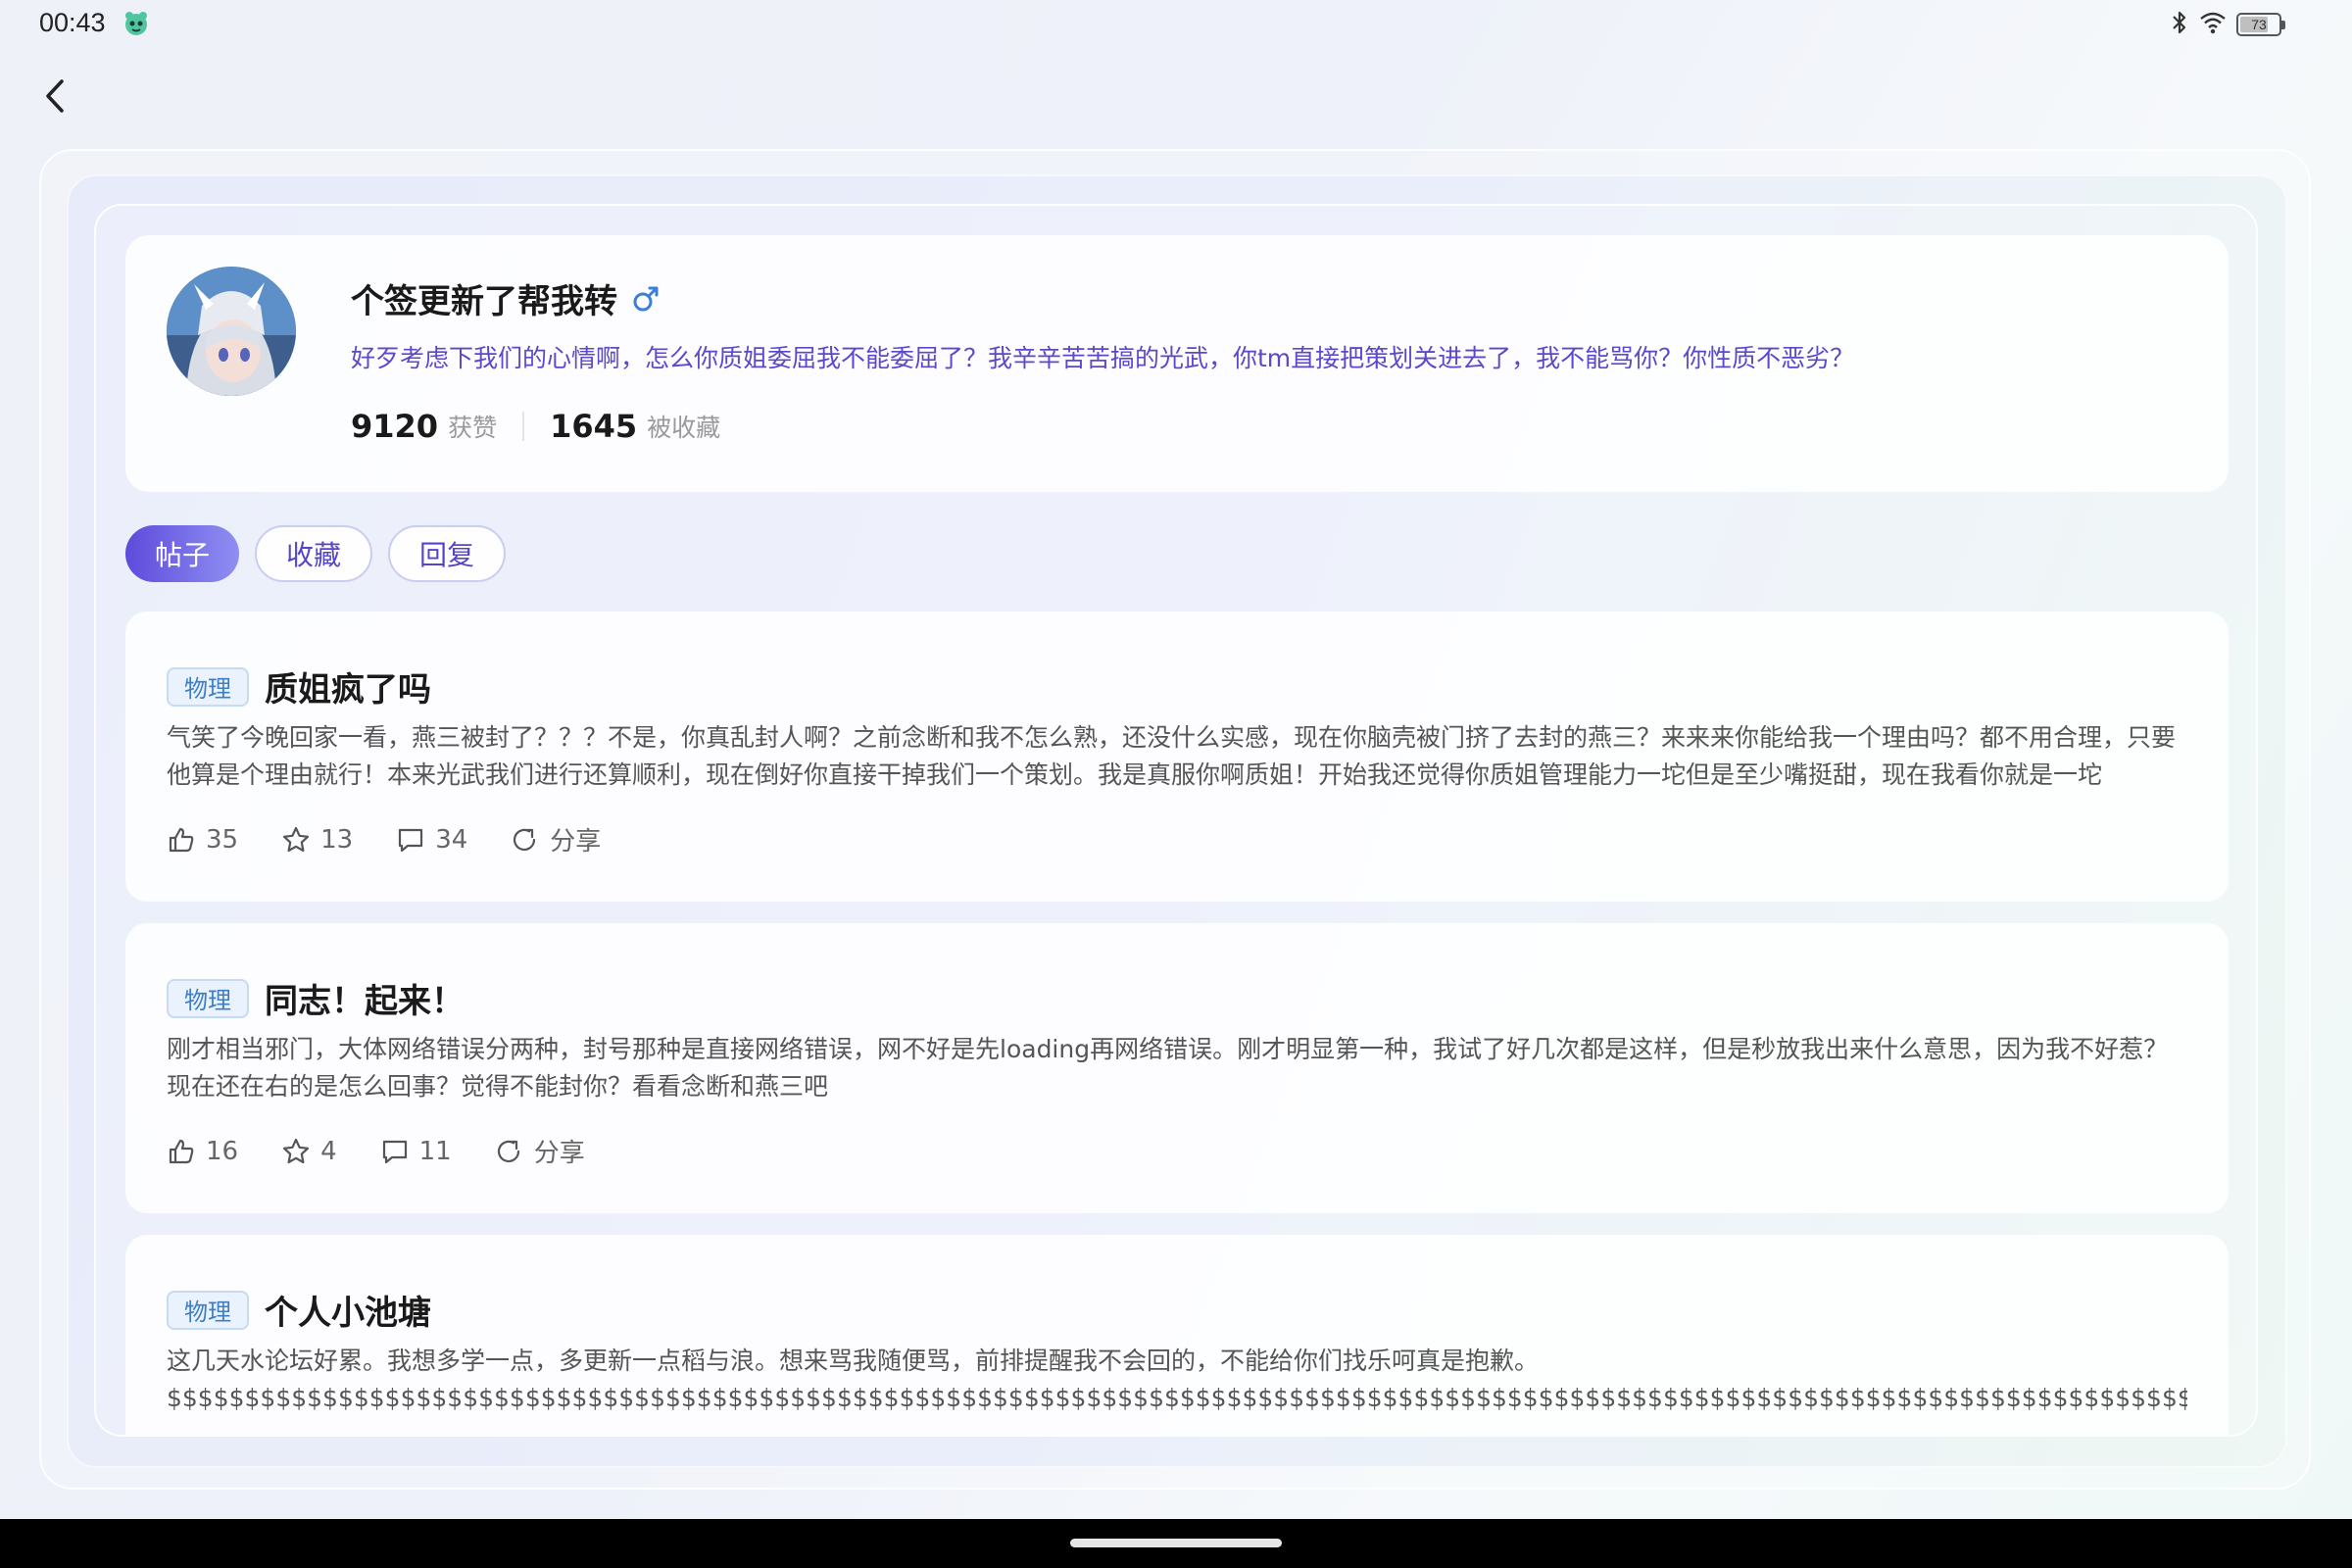 This screenshot has height=1568, width=2352. I want to click on status-bar: 00:43 73, so click(1176, 24).